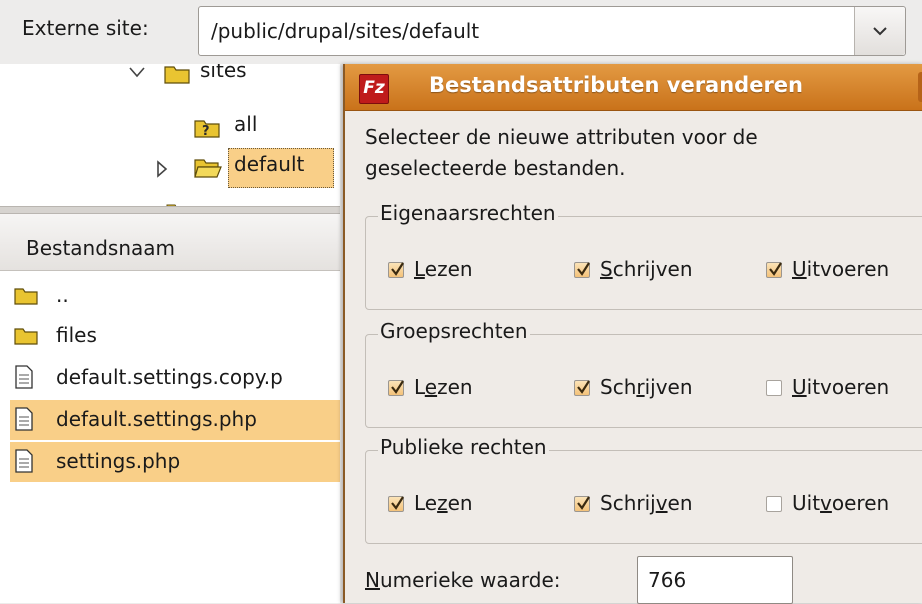 This screenshot has width=922, height=604. Describe the element at coordinates (85, 28) in the screenshot. I see `remote-site-label: Externe site:` at that location.